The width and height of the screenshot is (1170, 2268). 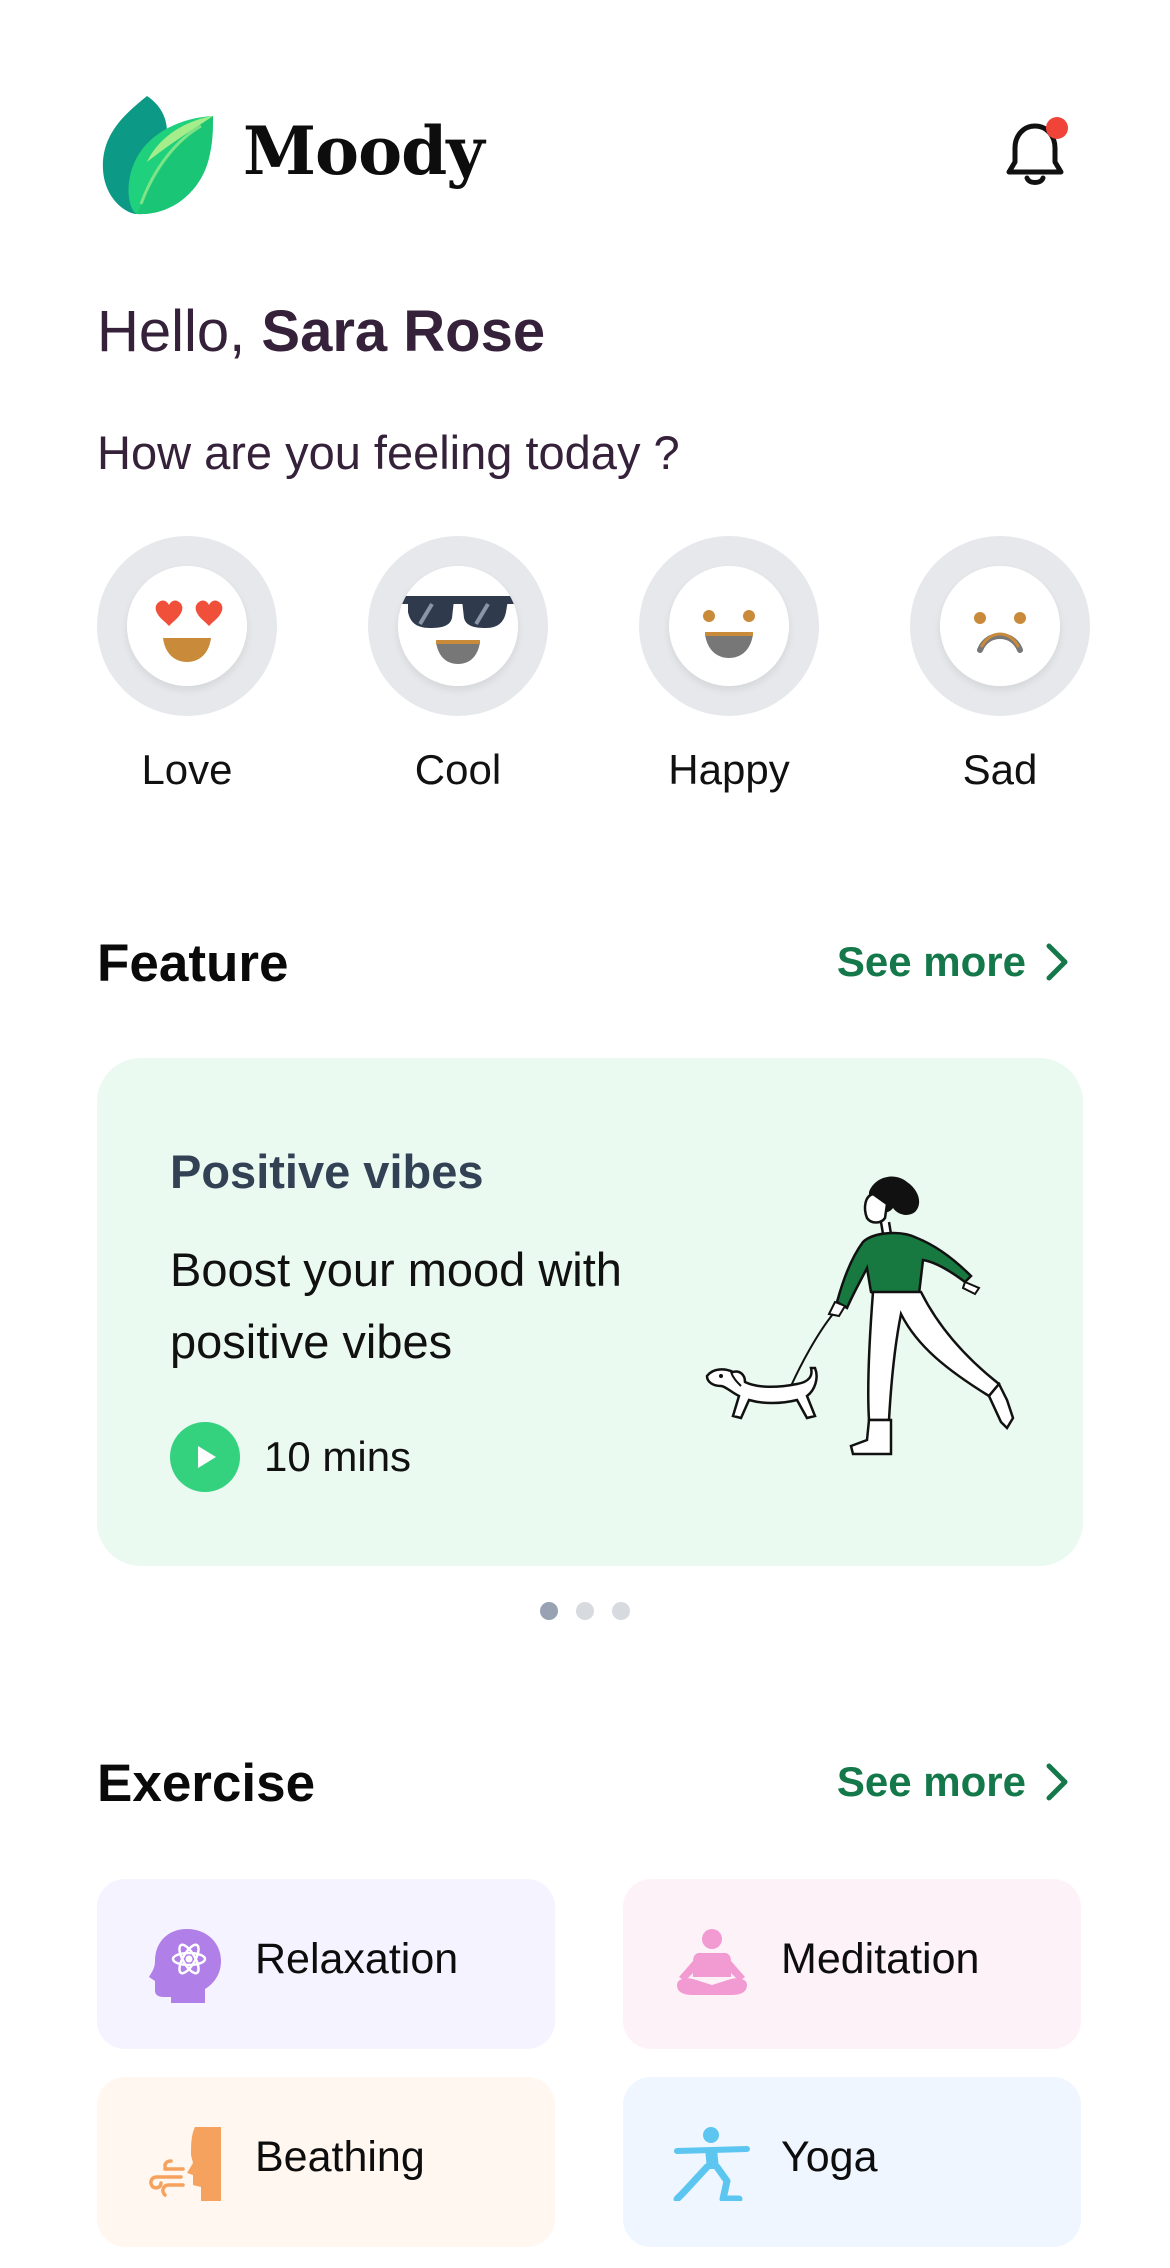 I want to click on breathing-icon, so click(x=185, y=2164).